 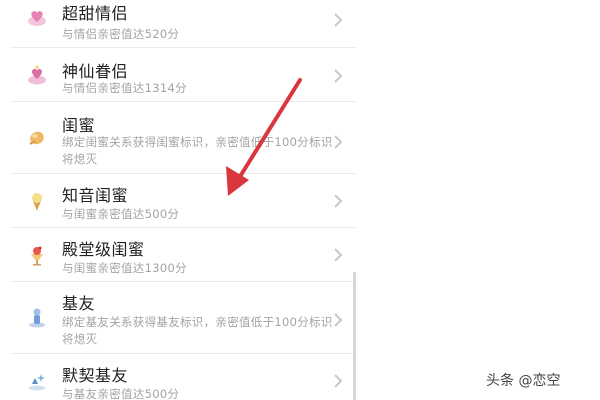 I want to click on item-desc: 与情侣亲密值达520分, so click(x=121, y=34).